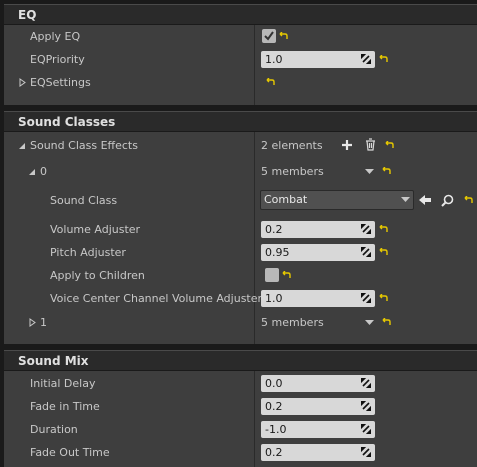 The image size is (477, 467). I want to click on trash-icon, so click(370, 144).